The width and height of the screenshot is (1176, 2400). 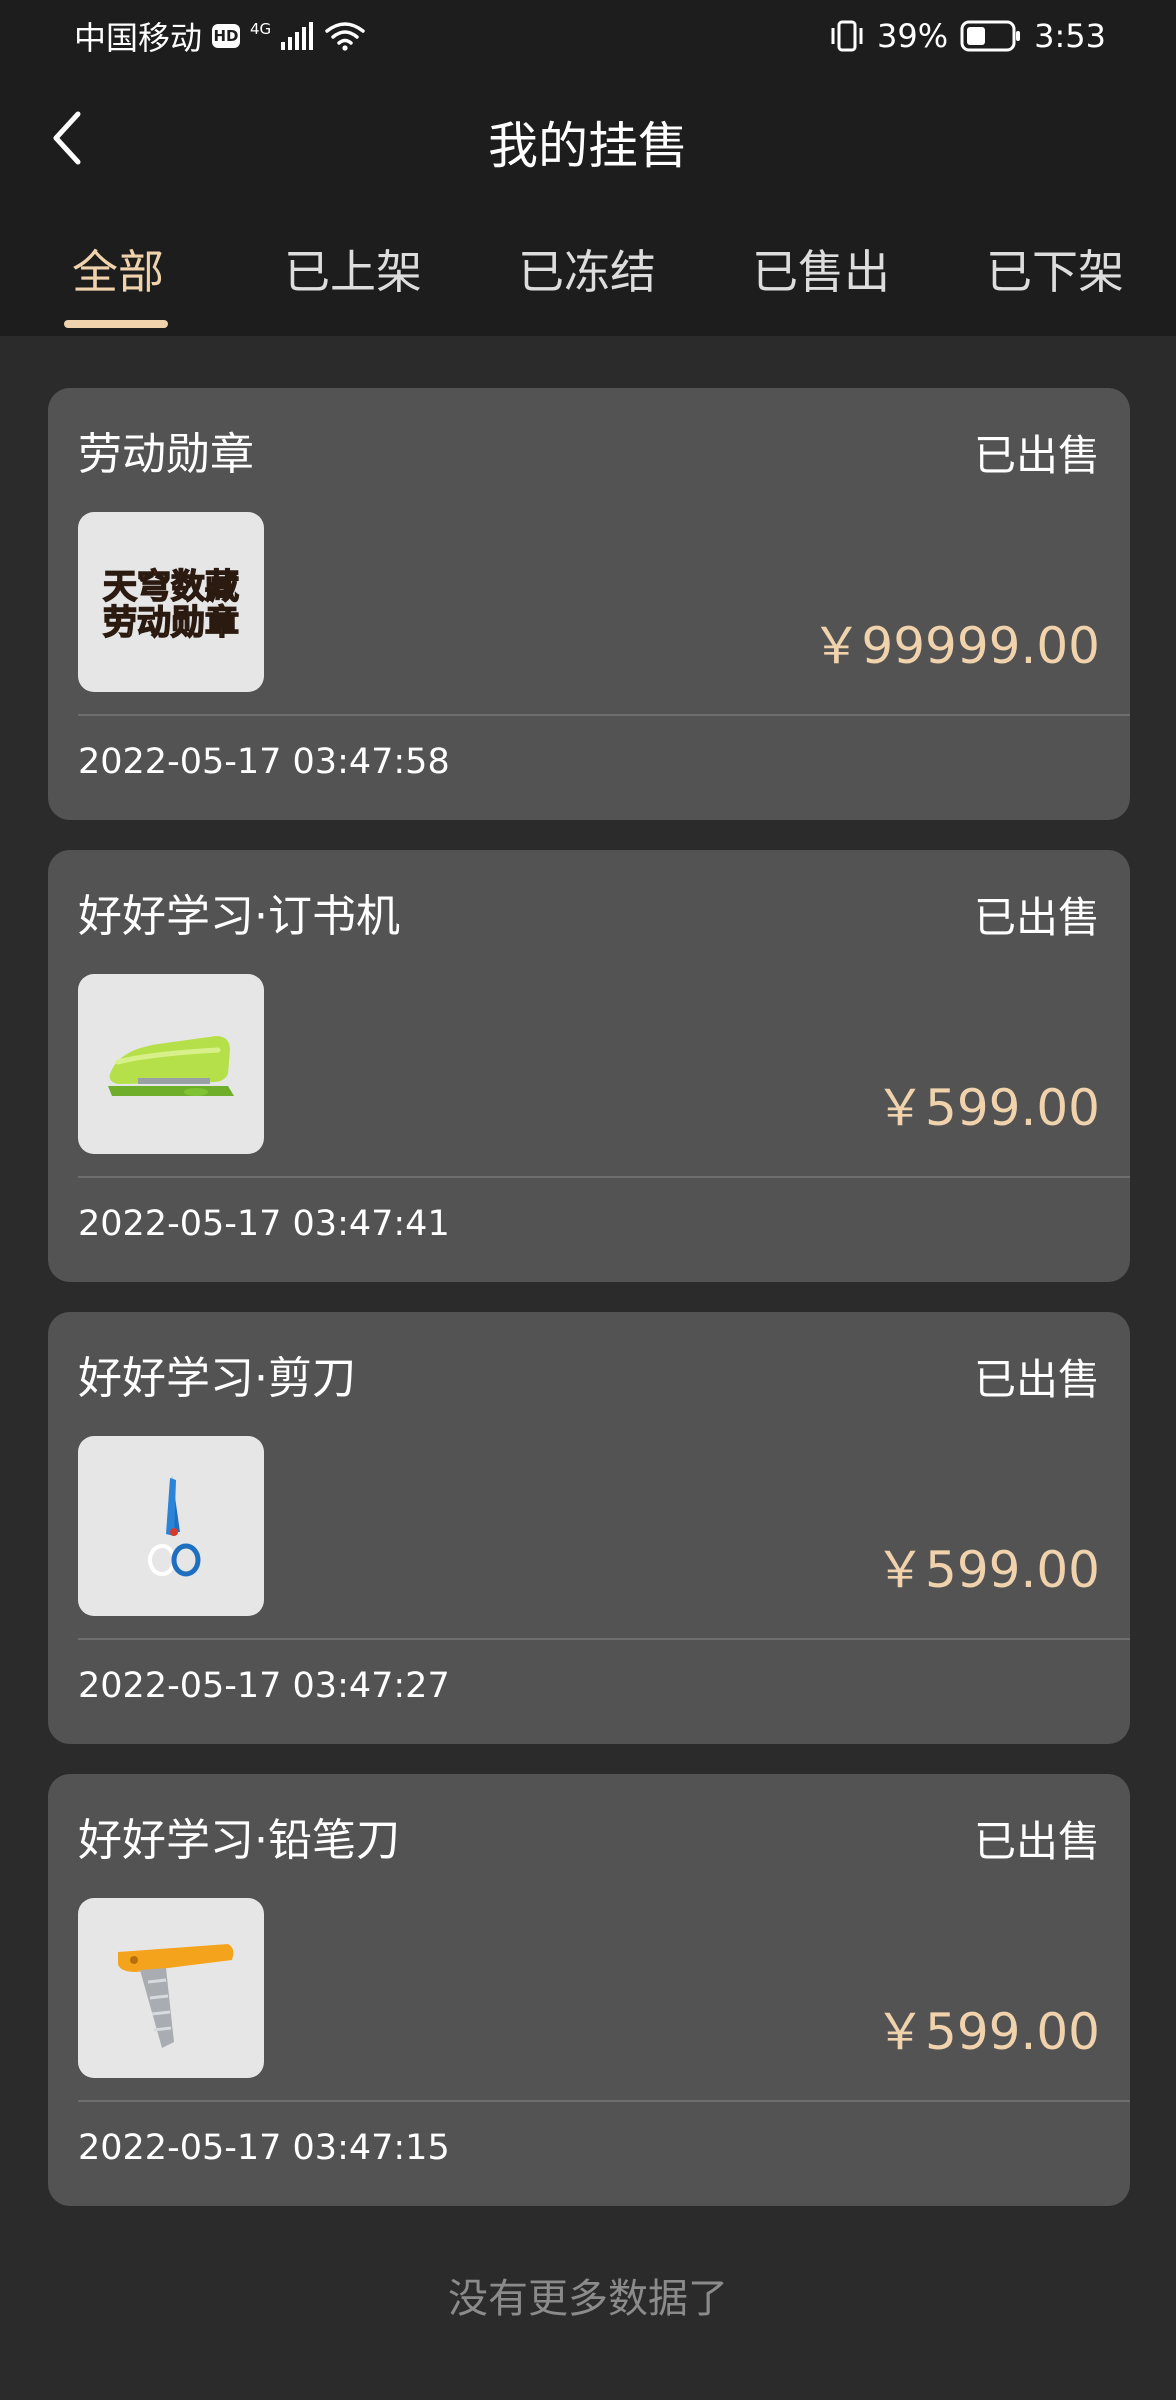 What do you see at coordinates (990, 36) in the screenshot?
I see `battery-icon` at bounding box center [990, 36].